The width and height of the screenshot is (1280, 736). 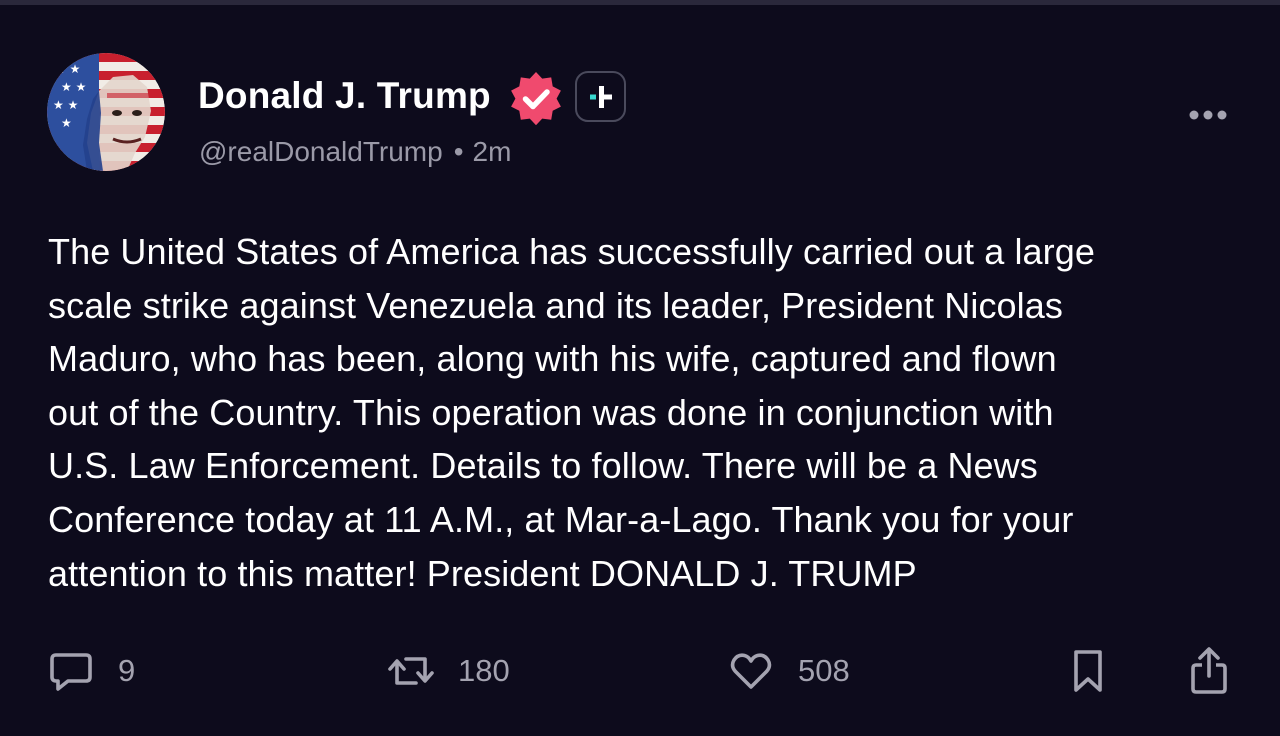 What do you see at coordinates (751, 671) in the screenshot?
I see `heart-icon` at bounding box center [751, 671].